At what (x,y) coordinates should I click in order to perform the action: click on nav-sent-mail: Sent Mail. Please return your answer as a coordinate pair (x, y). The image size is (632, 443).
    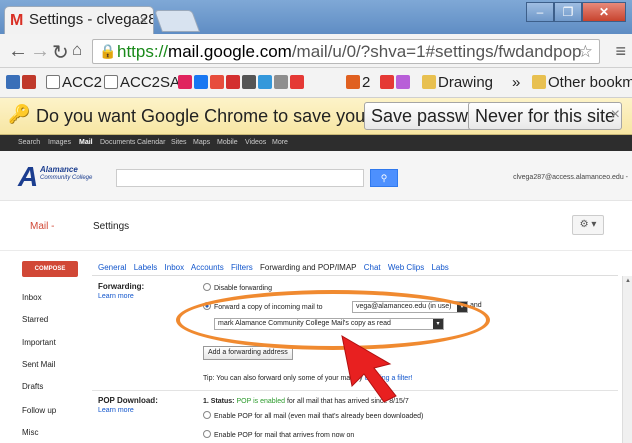
    Looking at the image, I should click on (38, 364).